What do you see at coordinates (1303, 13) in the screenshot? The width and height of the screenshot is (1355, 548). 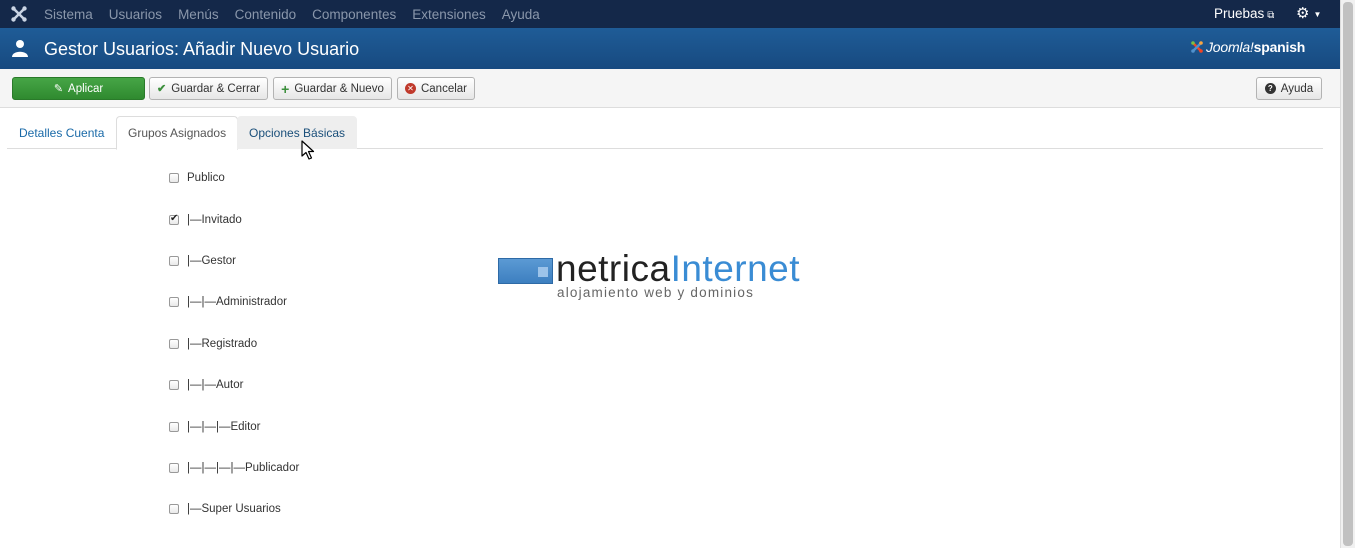 I see `gear-icon: ⚙` at bounding box center [1303, 13].